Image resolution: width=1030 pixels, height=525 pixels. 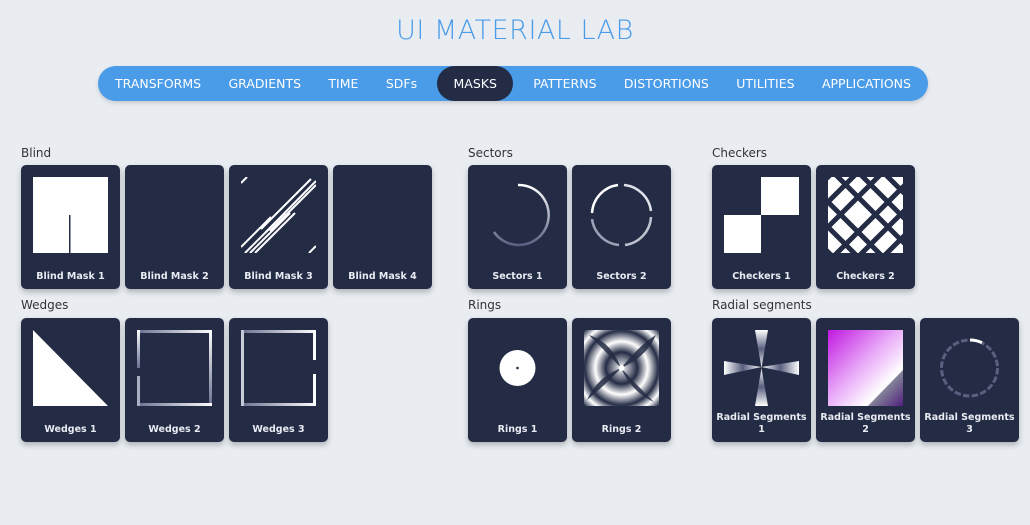 What do you see at coordinates (621, 368) in the screenshot?
I see `rings-2-preview` at bounding box center [621, 368].